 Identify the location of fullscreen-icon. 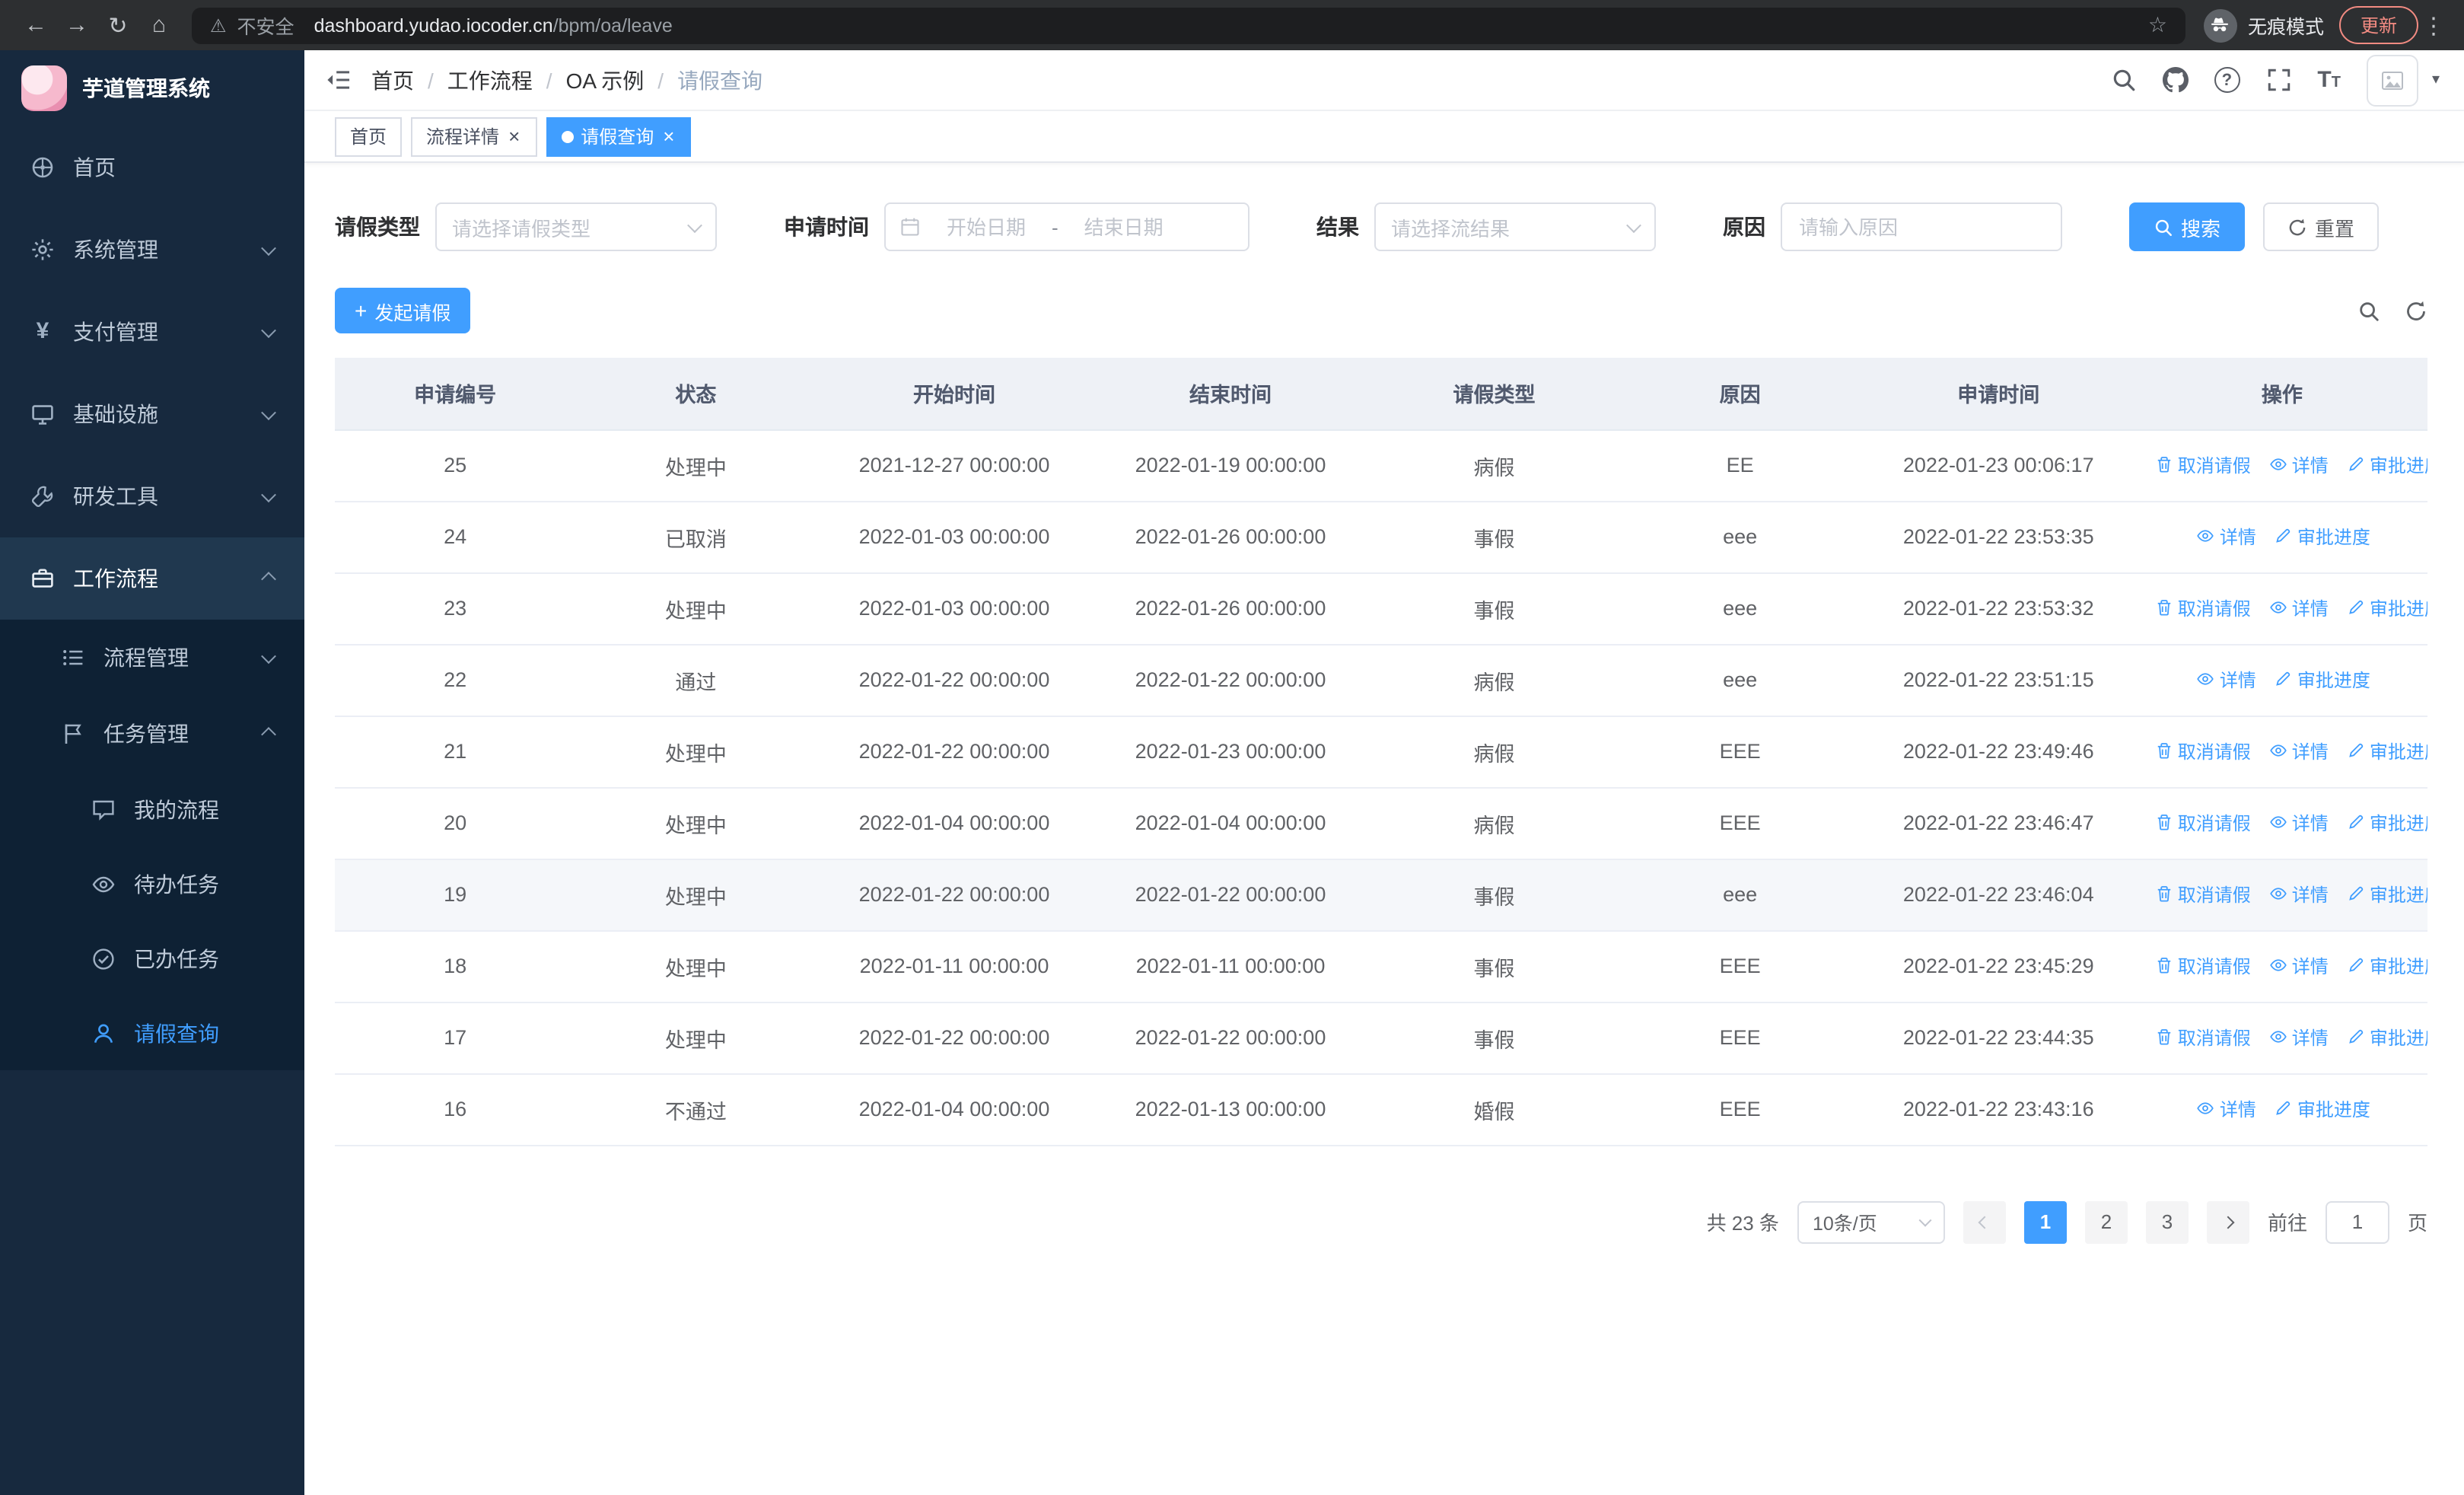
(2278, 80).